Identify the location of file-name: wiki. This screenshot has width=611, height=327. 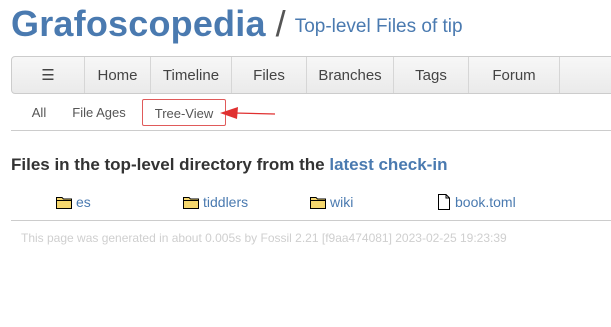
(342, 202).